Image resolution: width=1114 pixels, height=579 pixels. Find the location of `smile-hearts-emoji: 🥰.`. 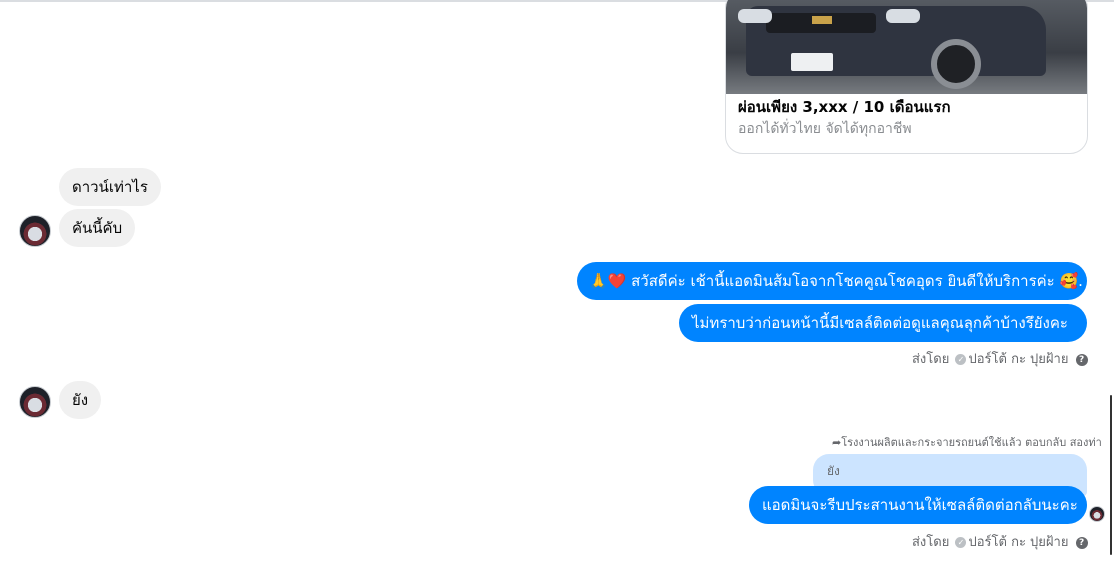

smile-hearts-emoji: 🥰. is located at coordinates (1071, 281).